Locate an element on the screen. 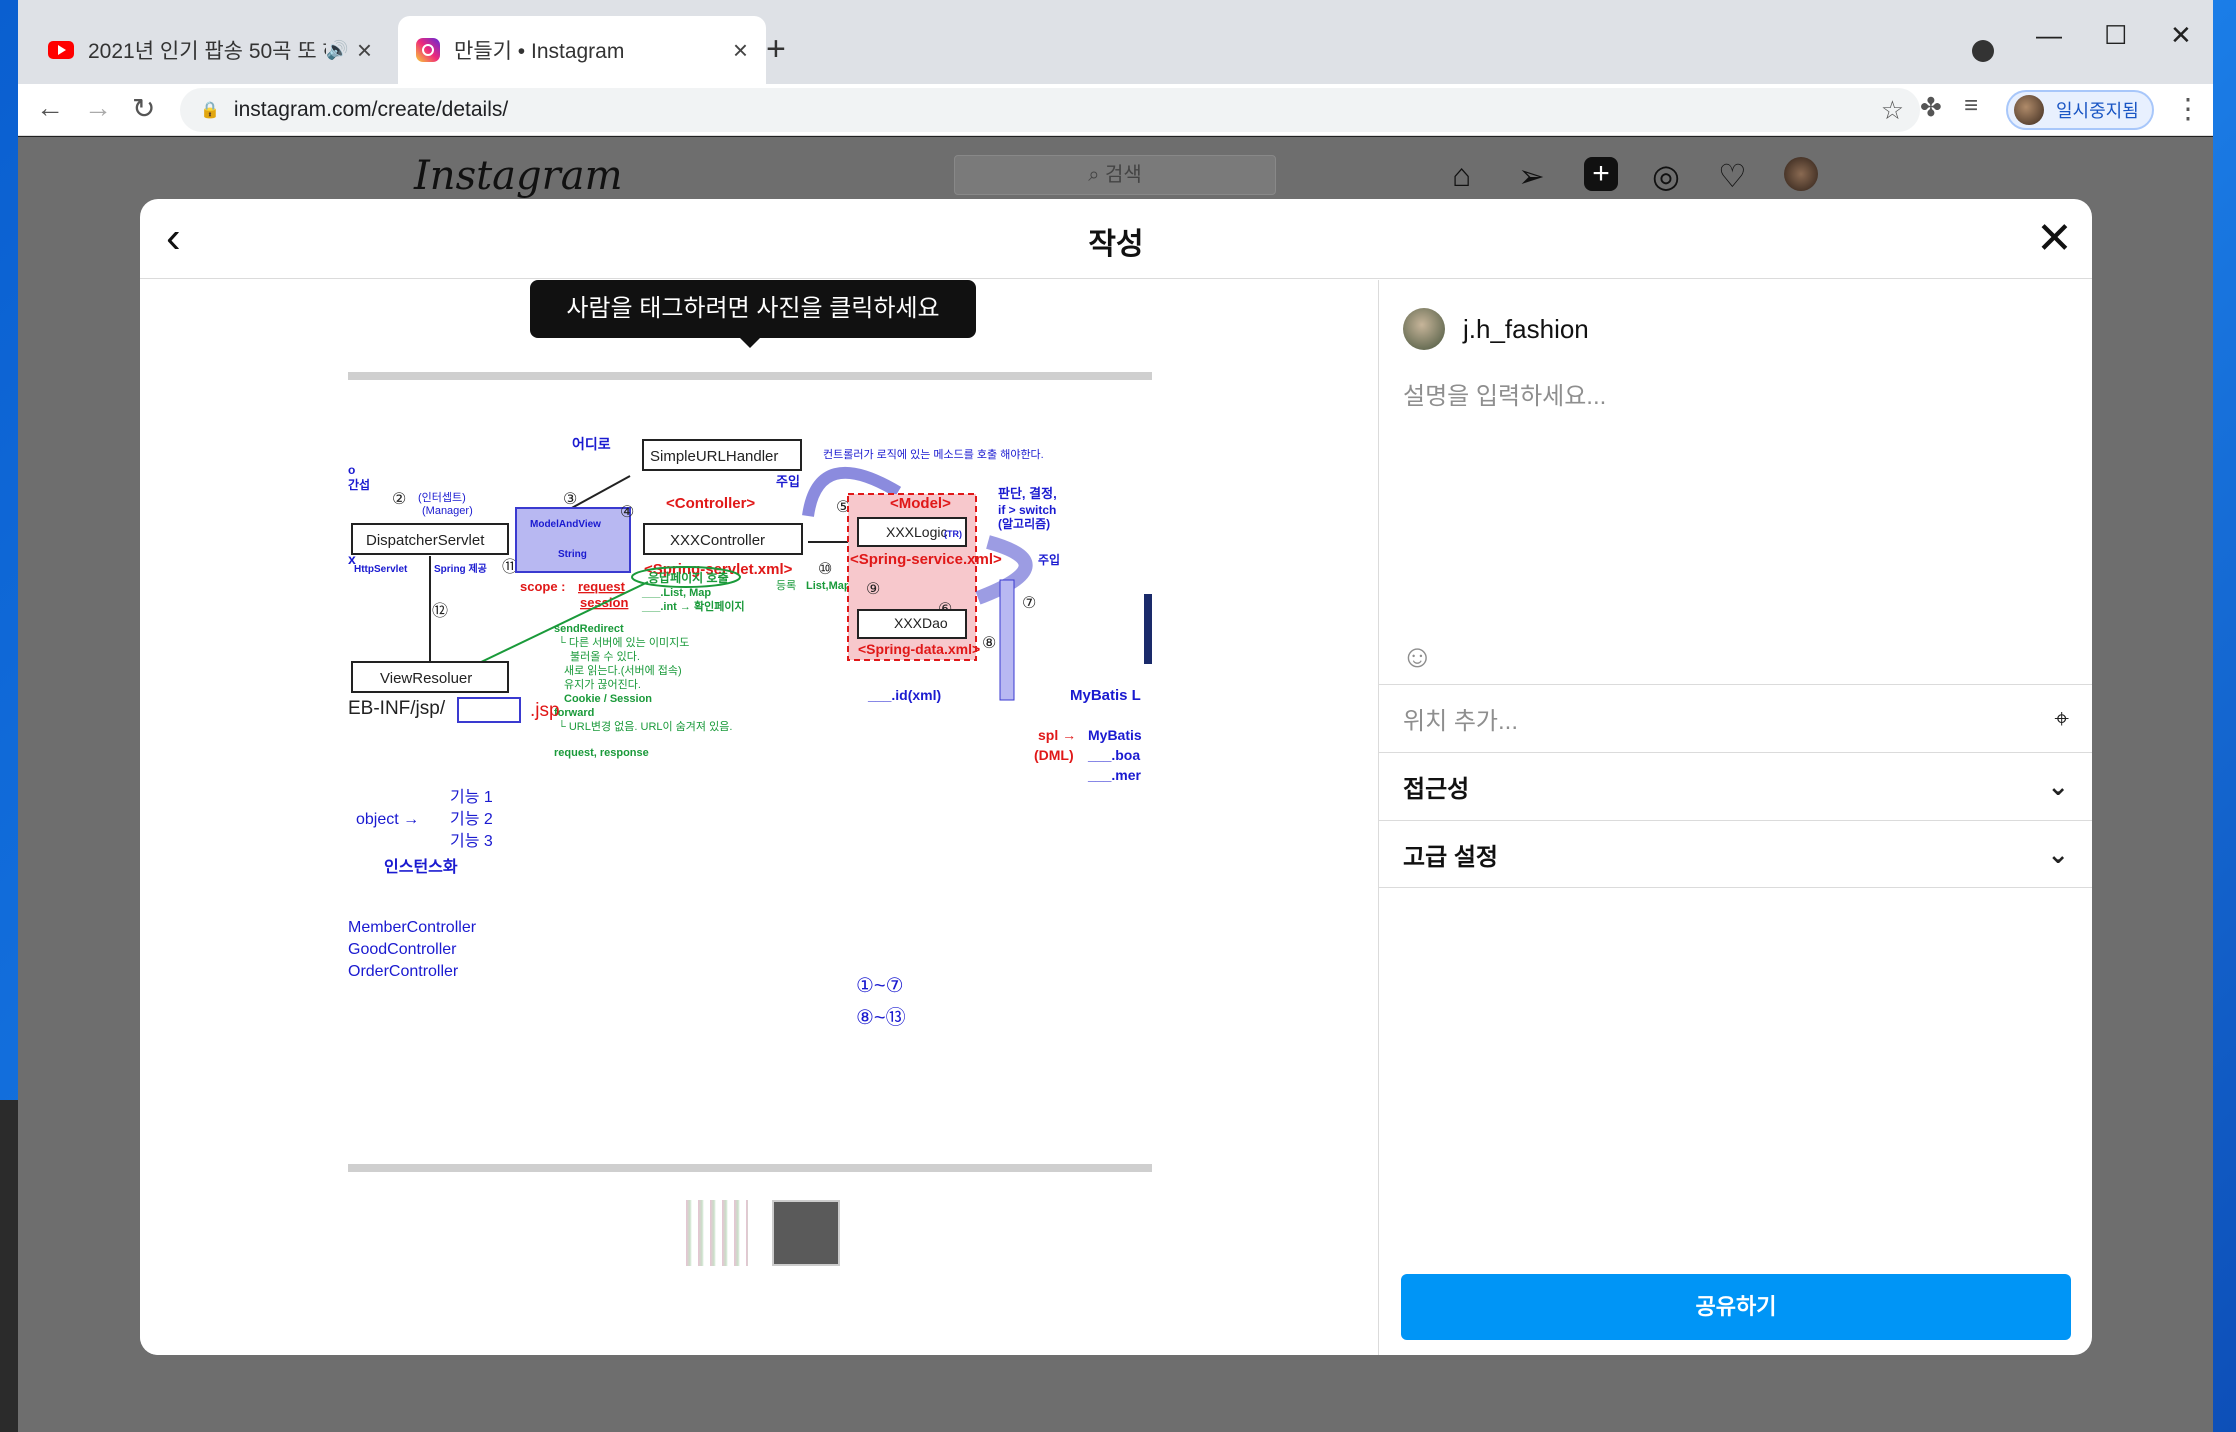  extension-icon: ✤ is located at coordinates (1931, 107).